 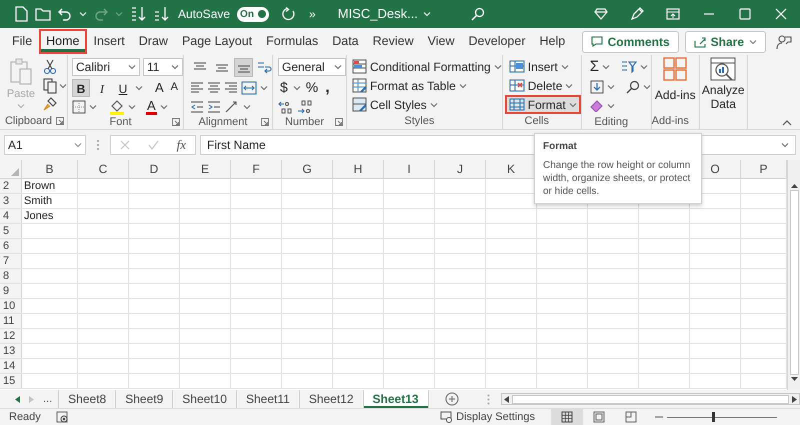 I want to click on column-header: K, so click(x=510, y=169).